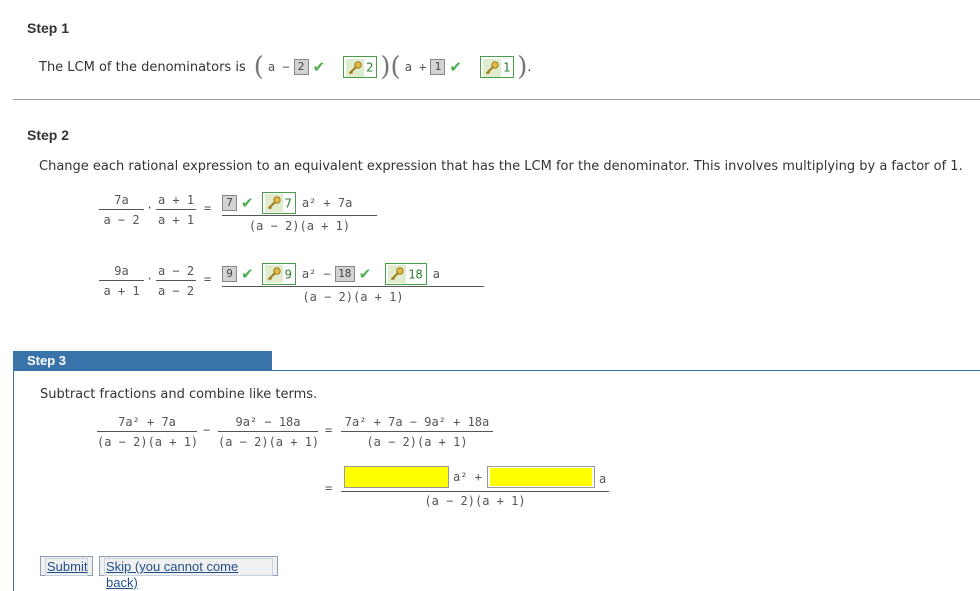 The width and height of the screenshot is (980, 591). Describe the element at coordinates (417, 442) in the screenshot. I see `step3-c-den: (a − 2)(a + 1)` at that location.